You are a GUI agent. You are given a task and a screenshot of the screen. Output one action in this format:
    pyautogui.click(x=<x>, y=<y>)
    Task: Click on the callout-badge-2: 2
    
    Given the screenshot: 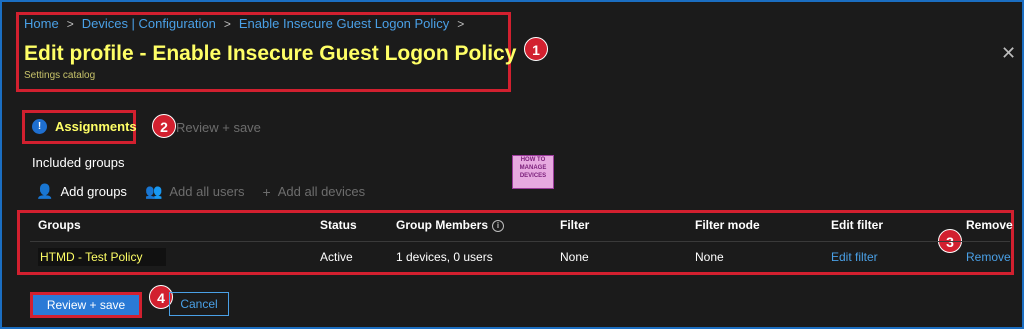 What is the action you would take?
    pyautogui.click(x=164, y=126)
    